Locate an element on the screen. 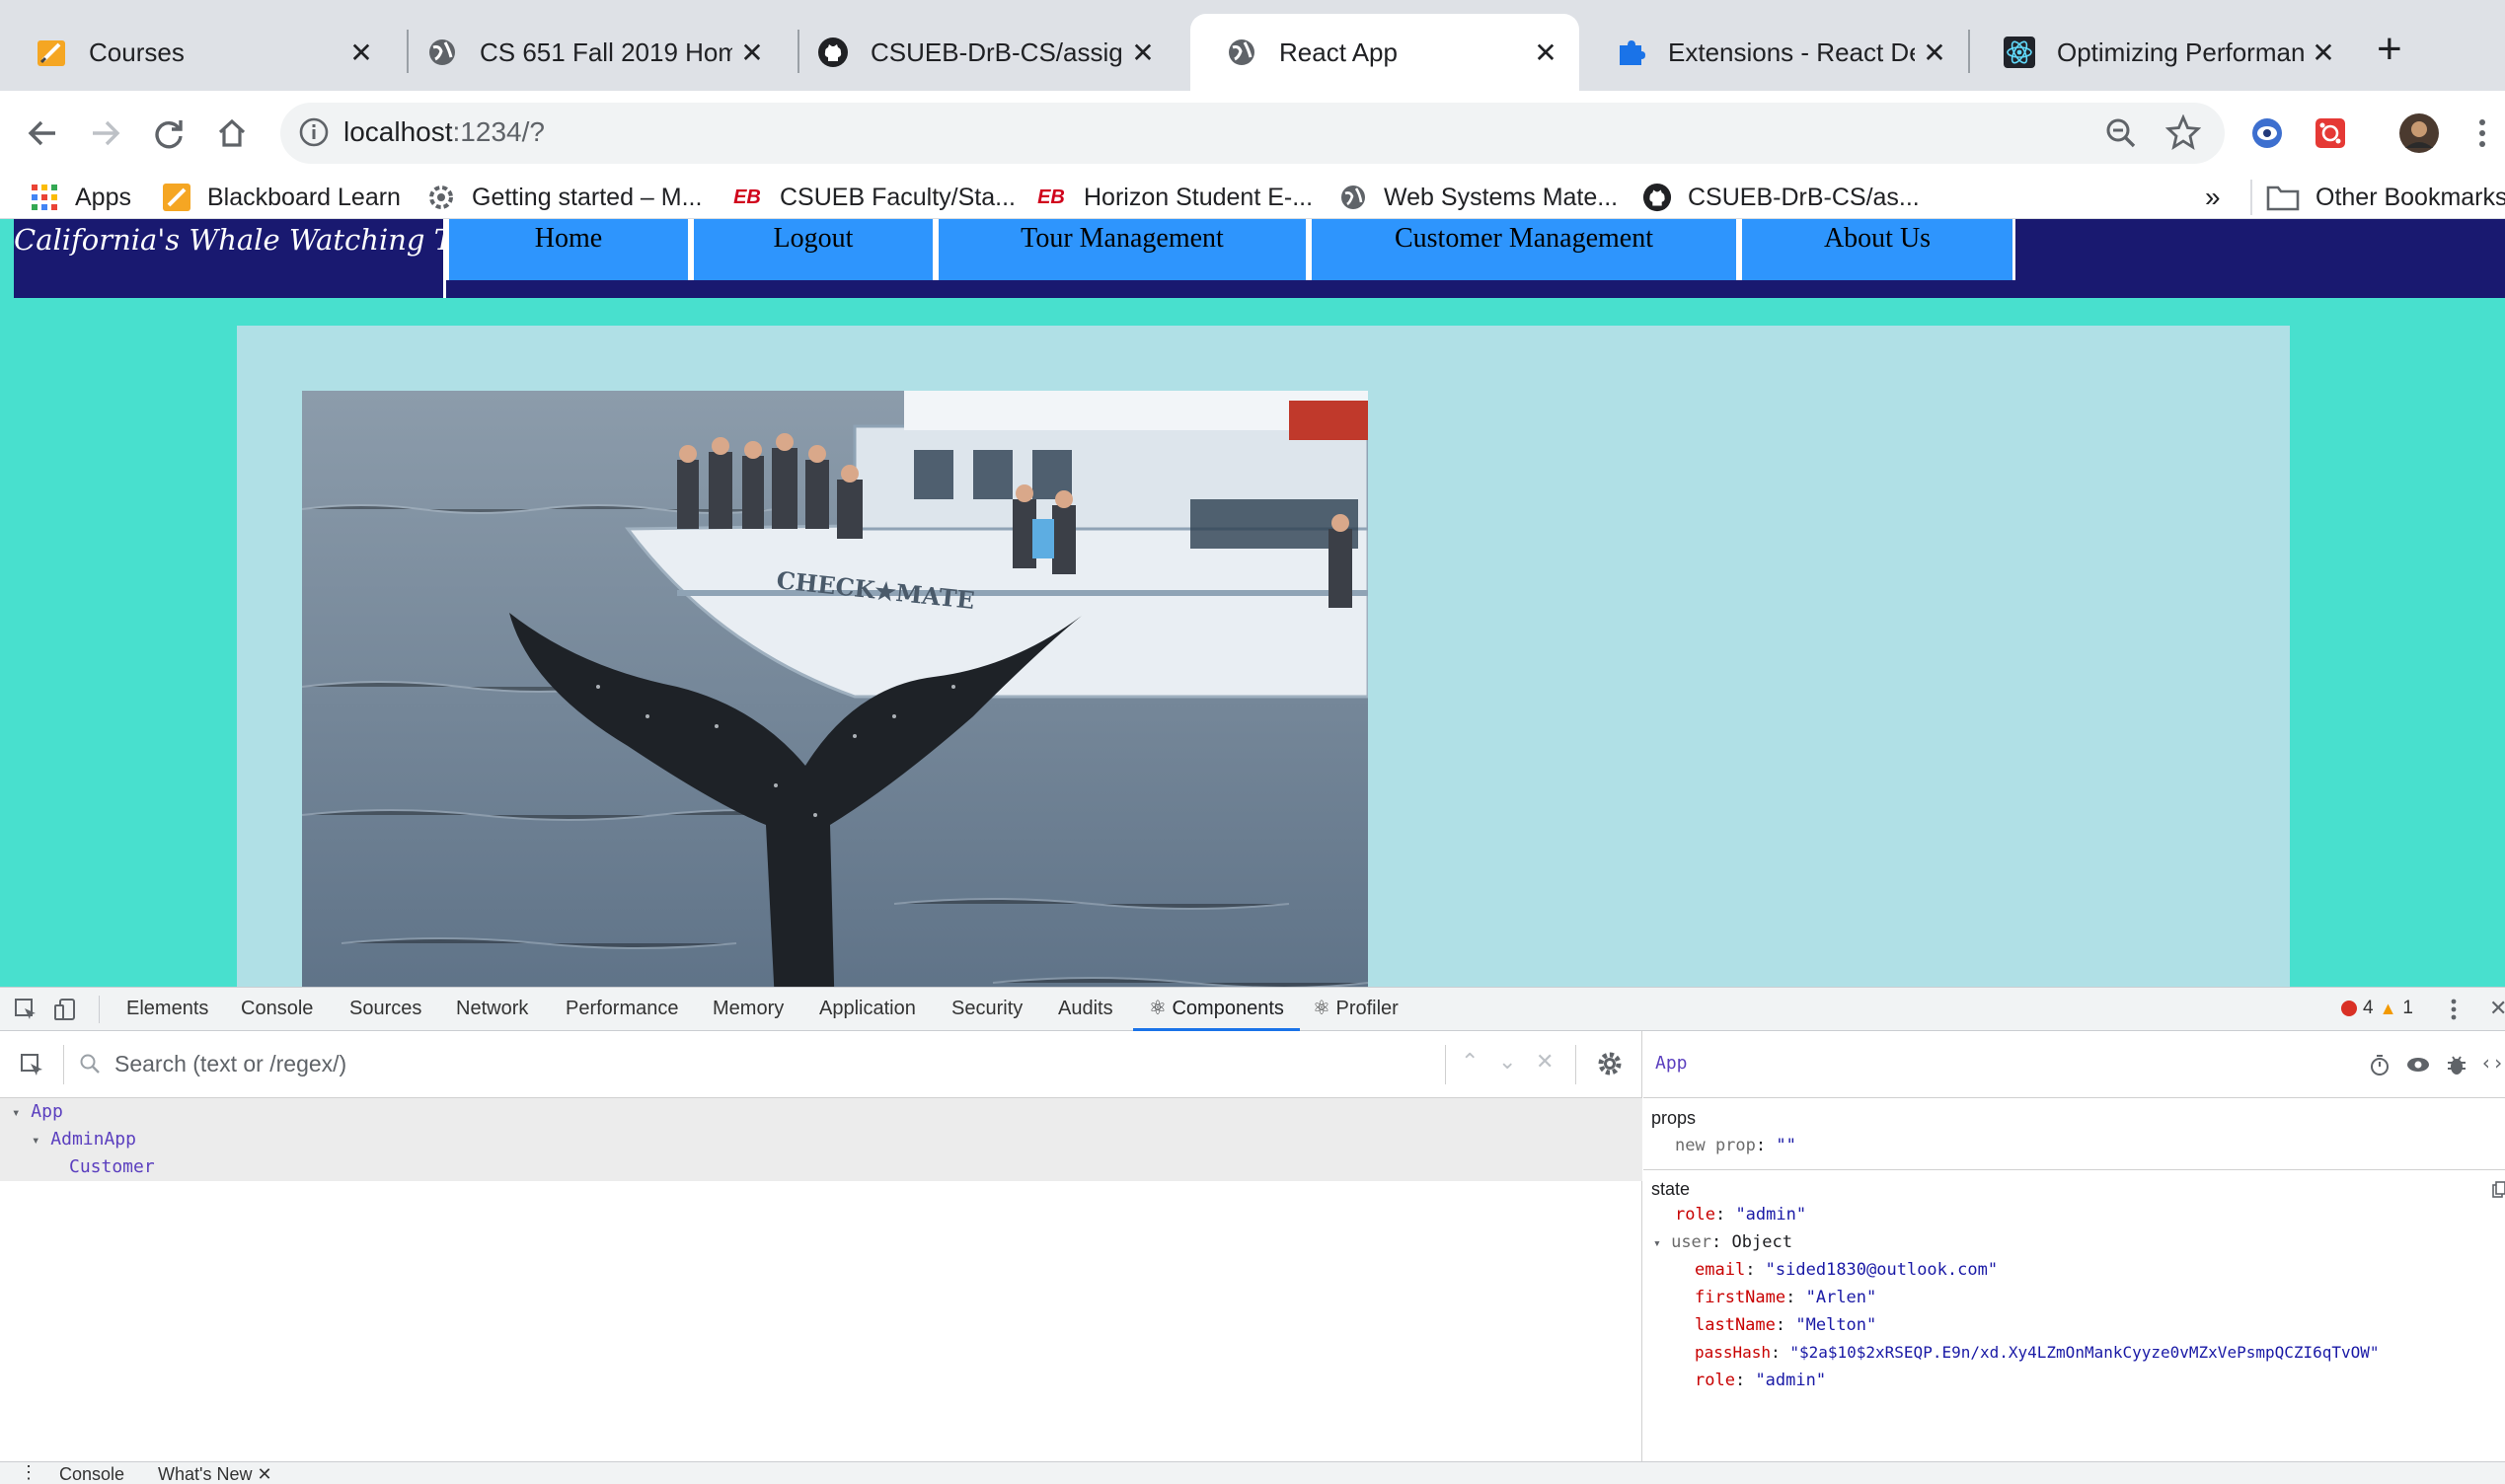 This screenshot has height=1484, width=2505. tab-courses: Courses ✕ is located at coordinates (197, 52).